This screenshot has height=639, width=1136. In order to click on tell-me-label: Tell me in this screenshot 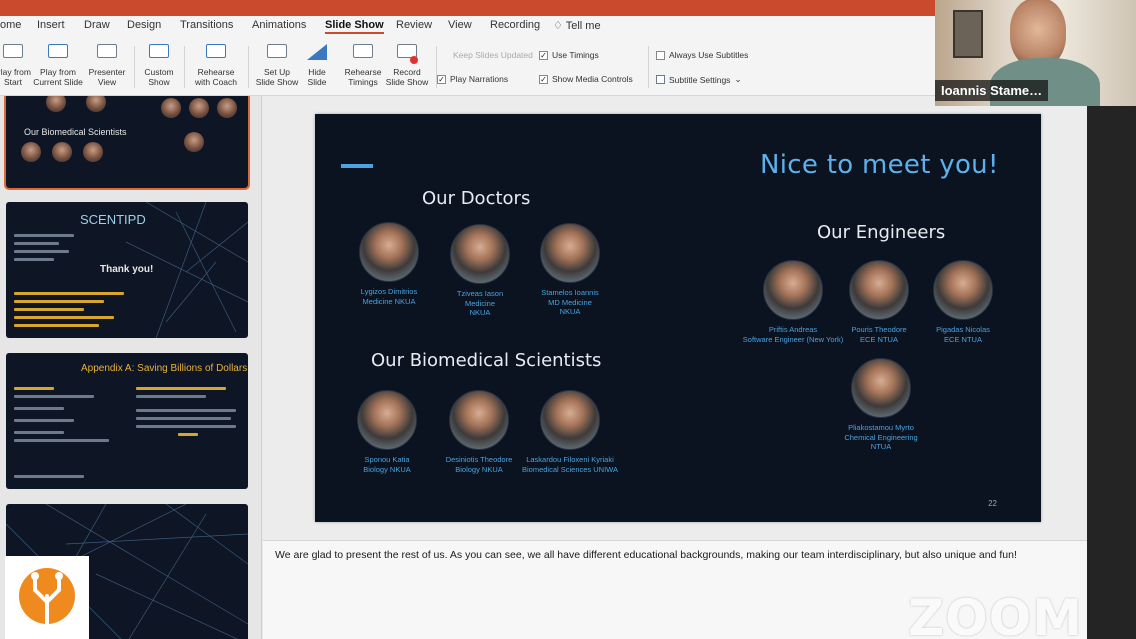, I will do `click(583, 26)`.